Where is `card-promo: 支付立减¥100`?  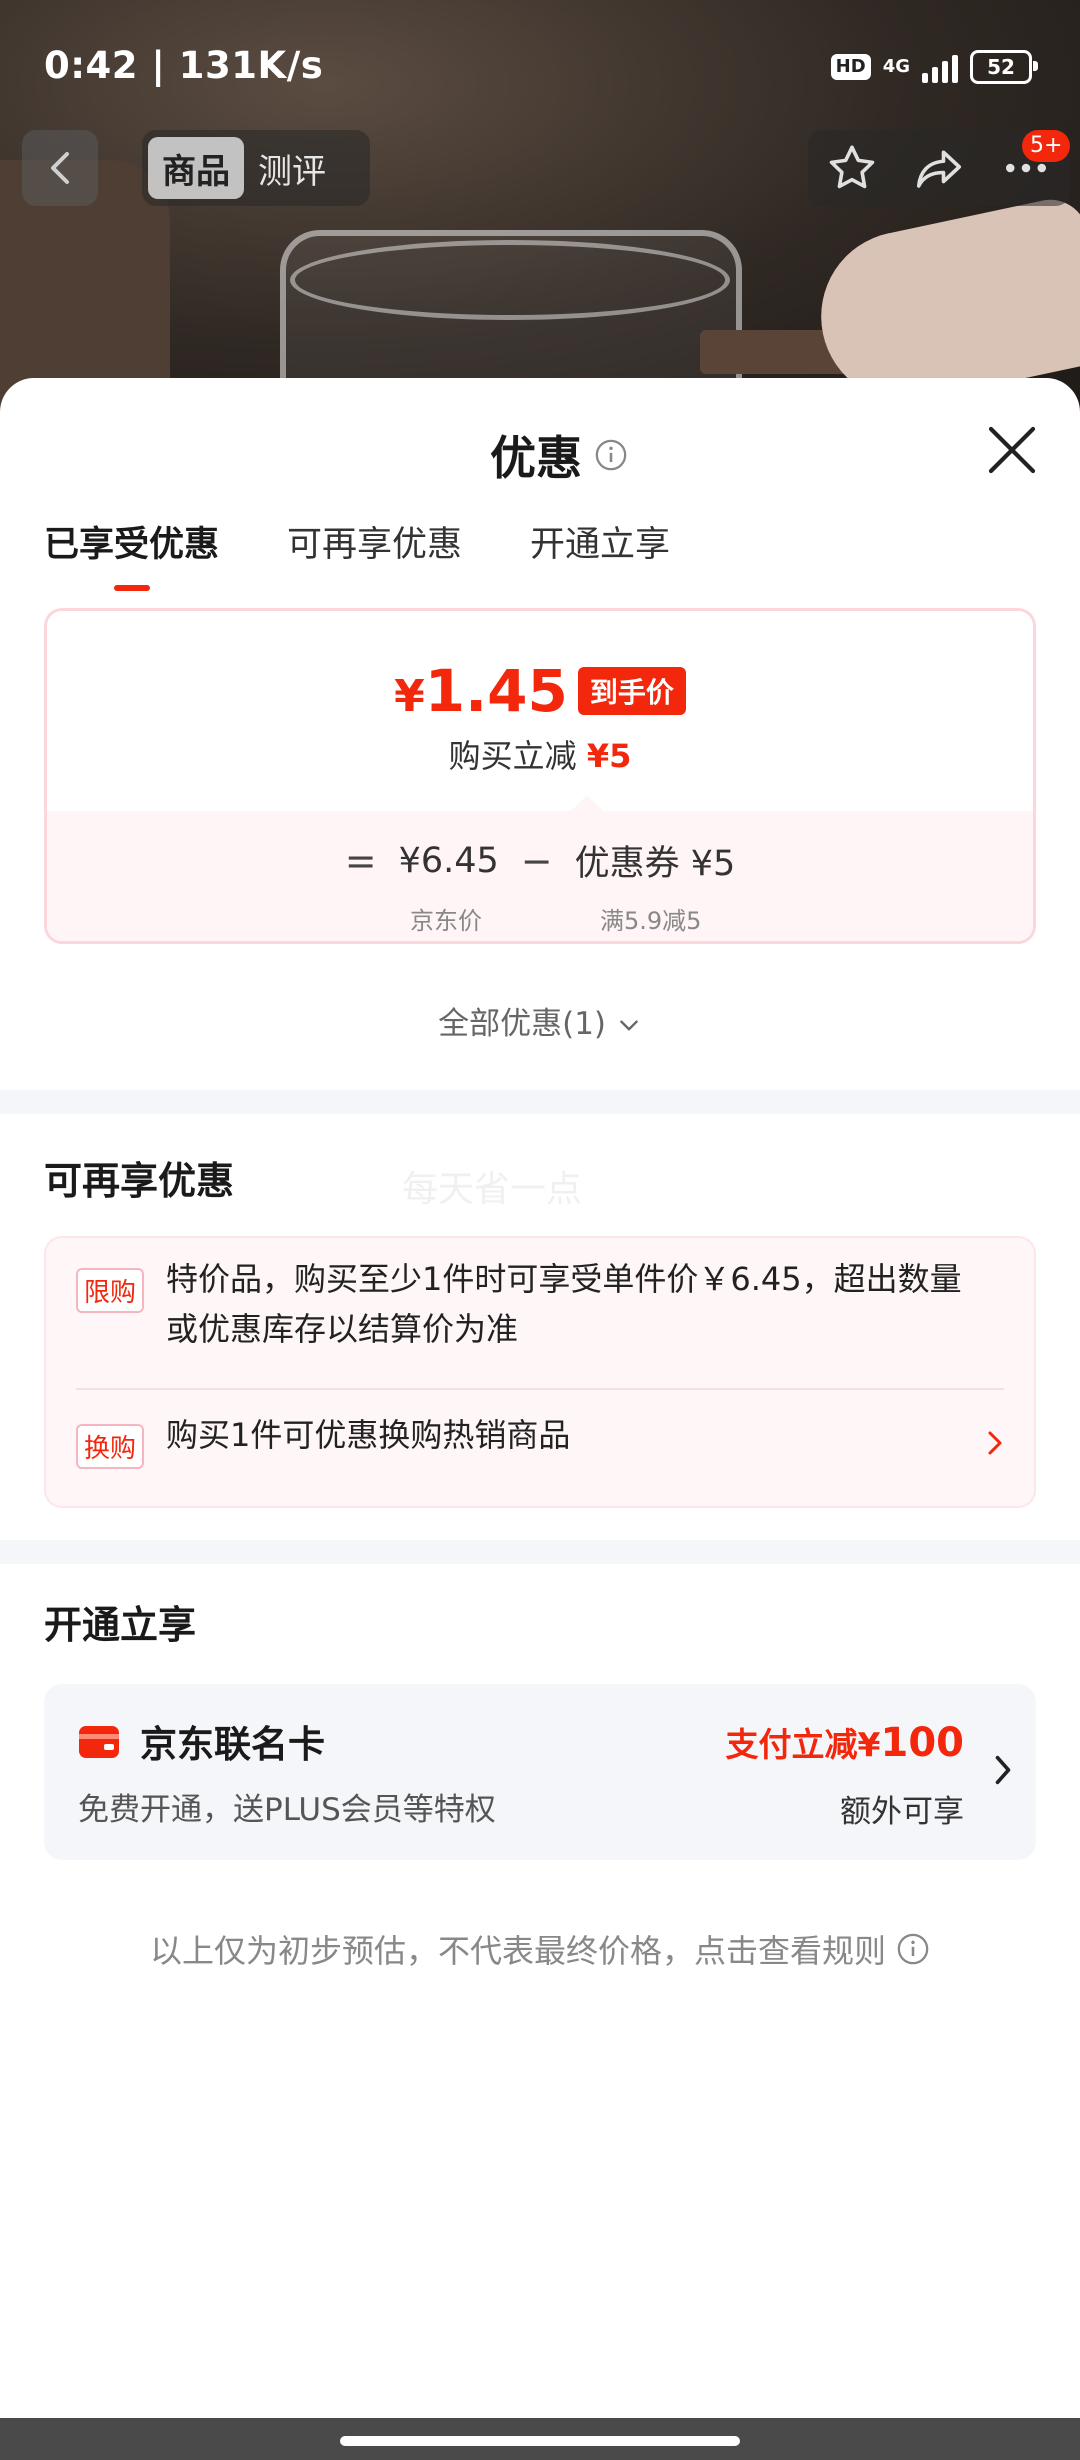 card-promo: 支付立减¥100 is located at coordinates (845, 1742).